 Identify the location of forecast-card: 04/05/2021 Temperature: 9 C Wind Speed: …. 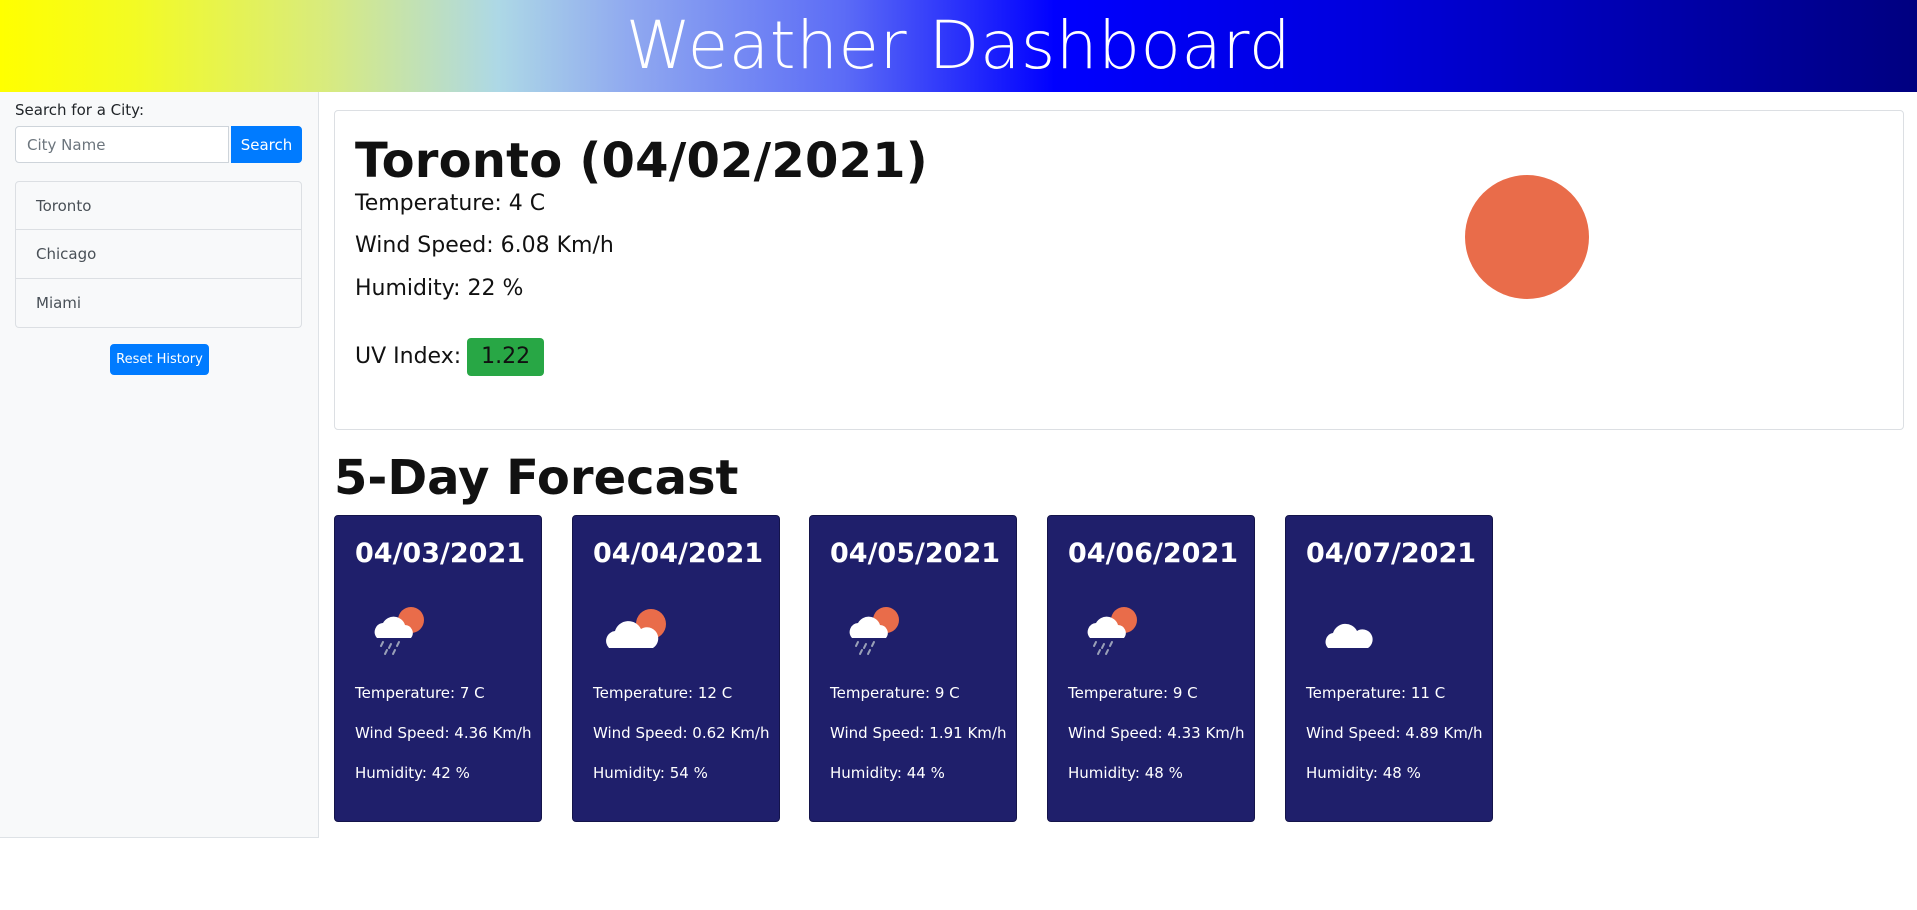
(913, 668).